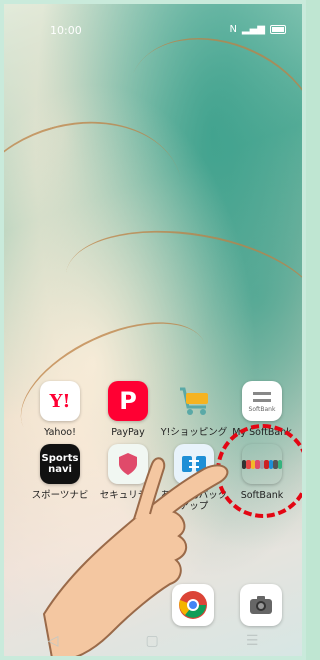 The width and height of the screenshot is (320, 660). I want to click on softbank-wordmark: SoftBank, so click(262, 409).